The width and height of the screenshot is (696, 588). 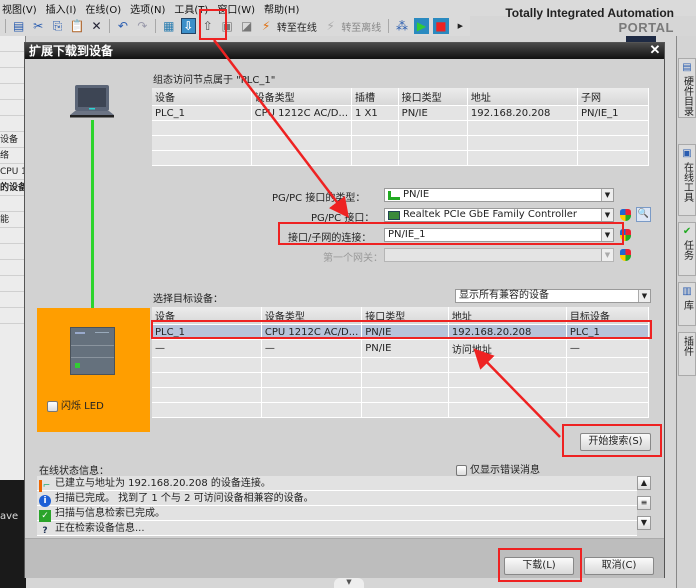 I want to click on go-online-icon: ⚡, so click(x=265, y=26).